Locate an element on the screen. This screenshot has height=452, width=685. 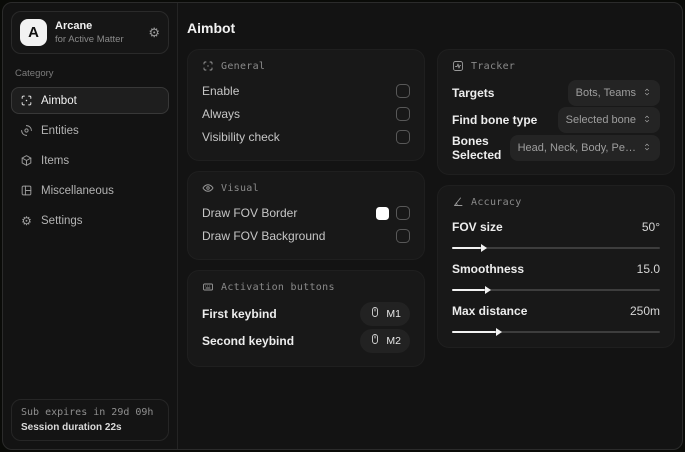
setting-label: Find bone type is located at coordinates (495, 120).